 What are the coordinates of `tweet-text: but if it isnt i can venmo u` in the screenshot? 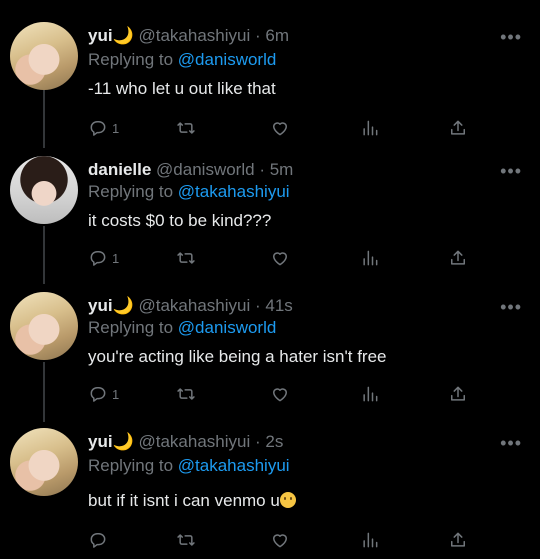 It's located at (192, 501).